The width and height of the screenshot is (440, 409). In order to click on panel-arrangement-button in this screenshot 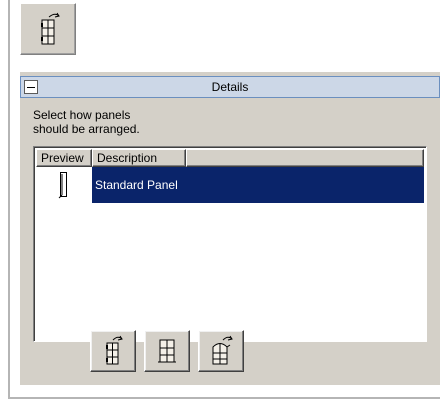, I will do `click(48, 29)`.